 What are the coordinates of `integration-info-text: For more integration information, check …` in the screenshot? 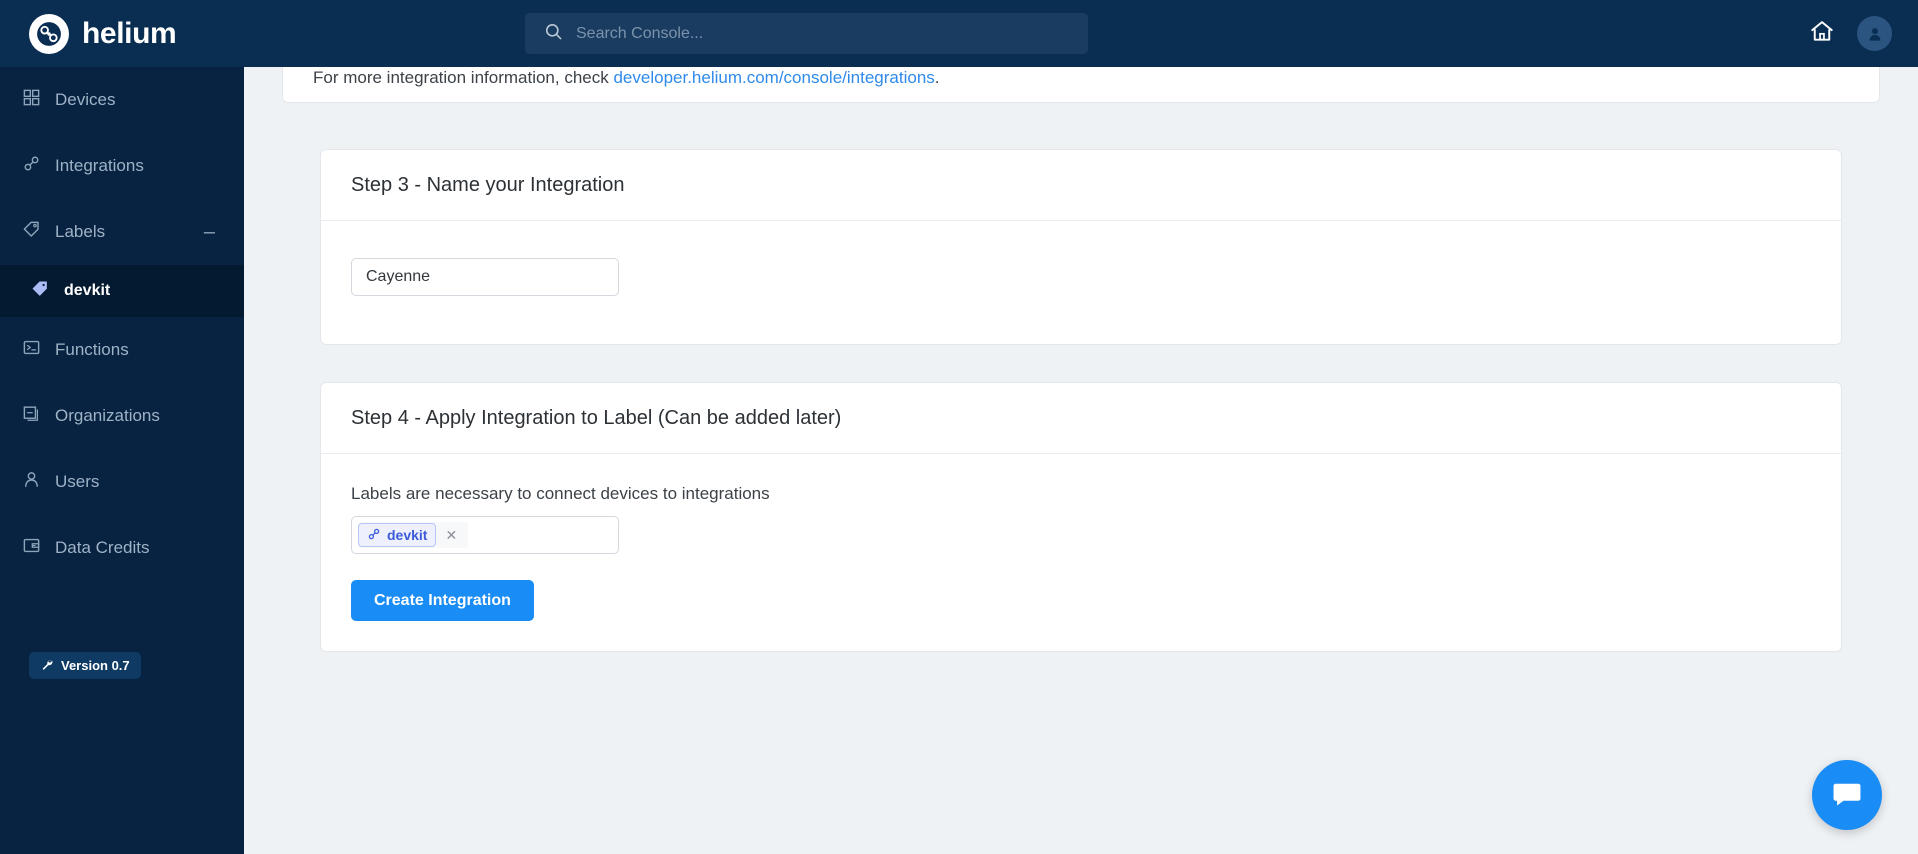 It's located at (626, 78).